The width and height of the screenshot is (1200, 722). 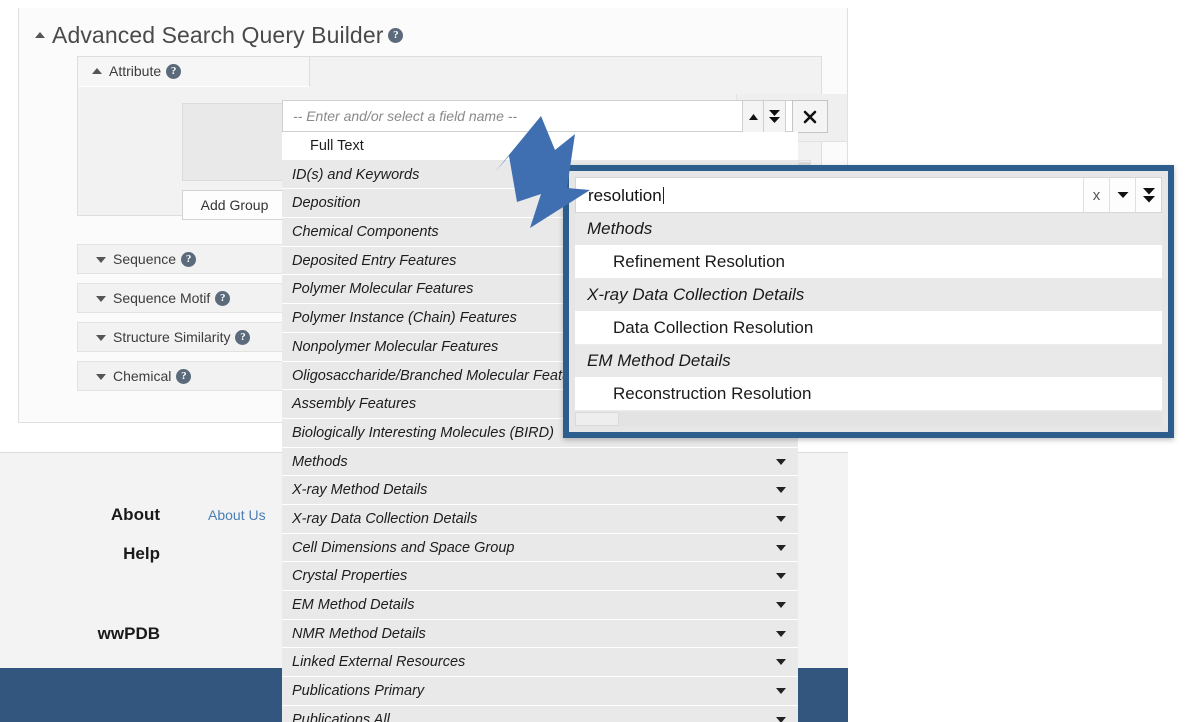 I want to click on field-option: Linked External Resources, so click(x=540, y=663).